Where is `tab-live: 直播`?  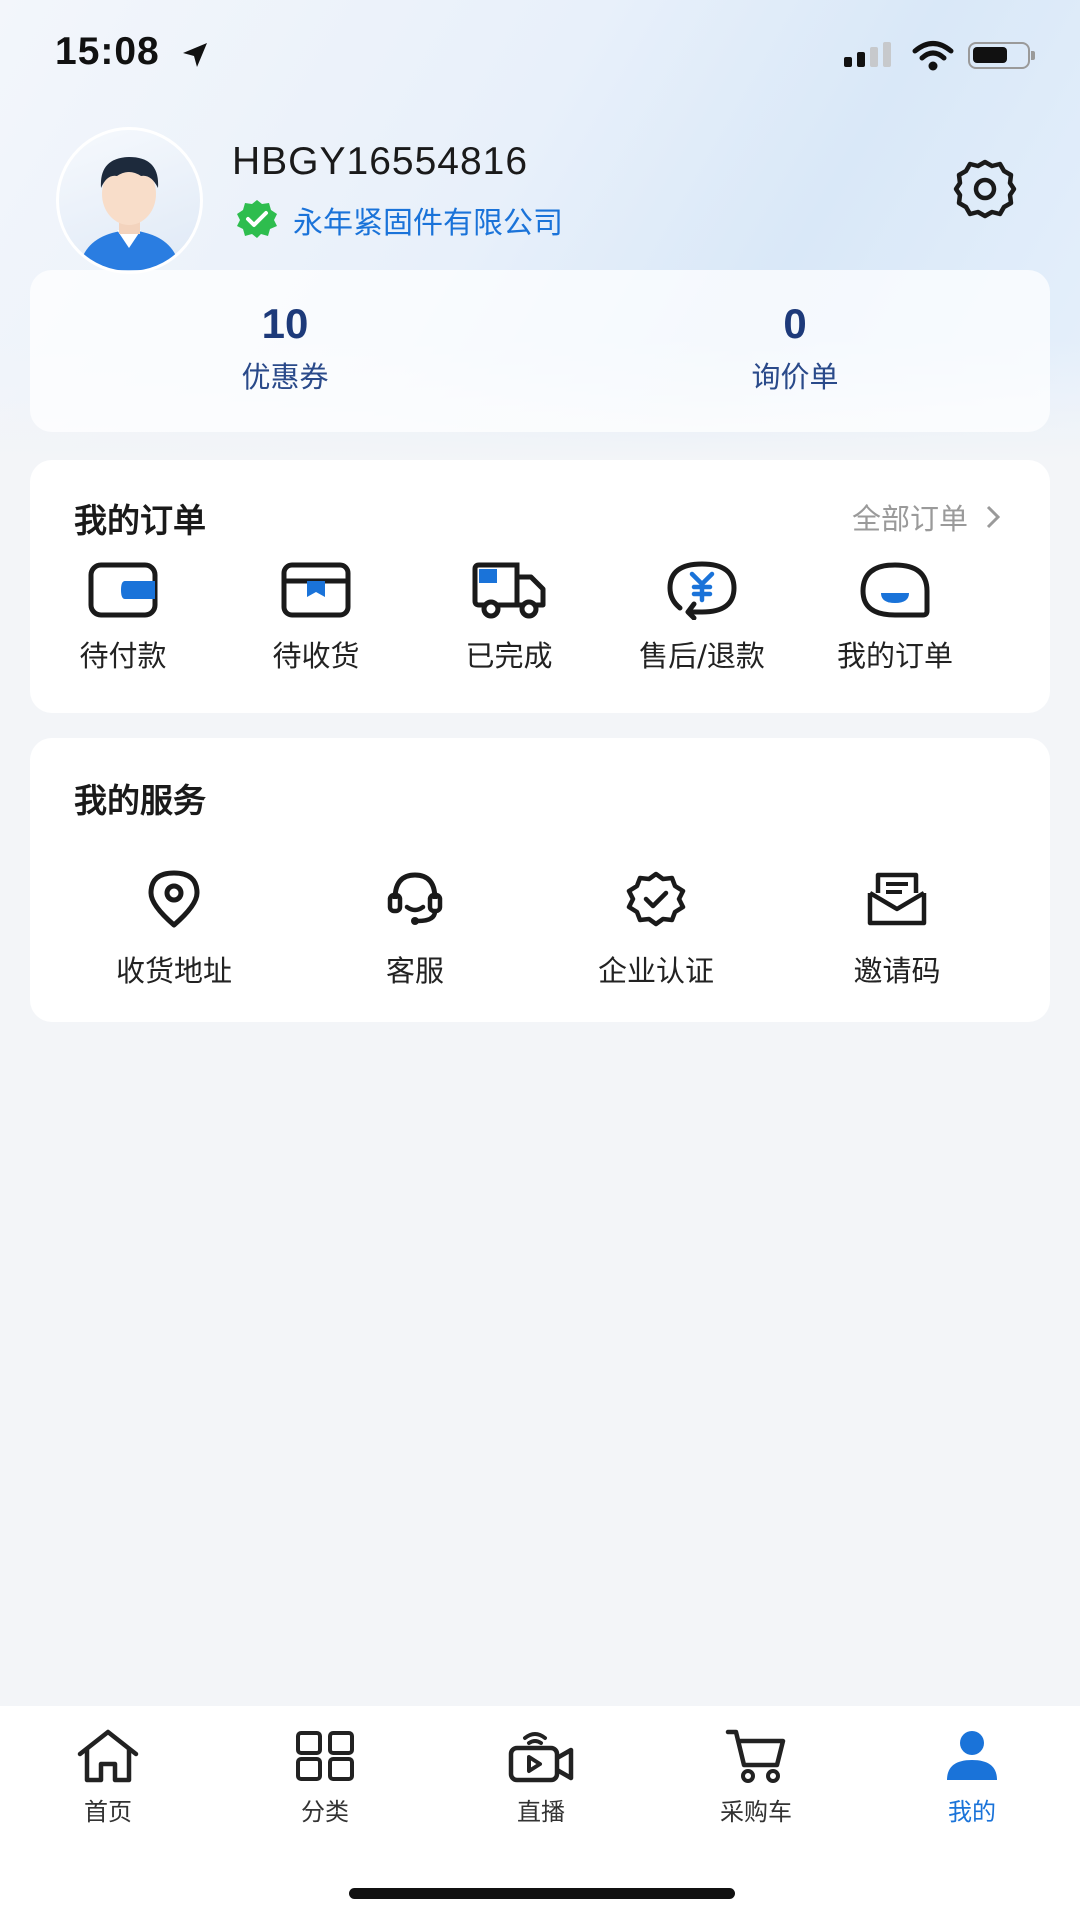
tab-live: 直播 is located at coordinates (541, 1776).